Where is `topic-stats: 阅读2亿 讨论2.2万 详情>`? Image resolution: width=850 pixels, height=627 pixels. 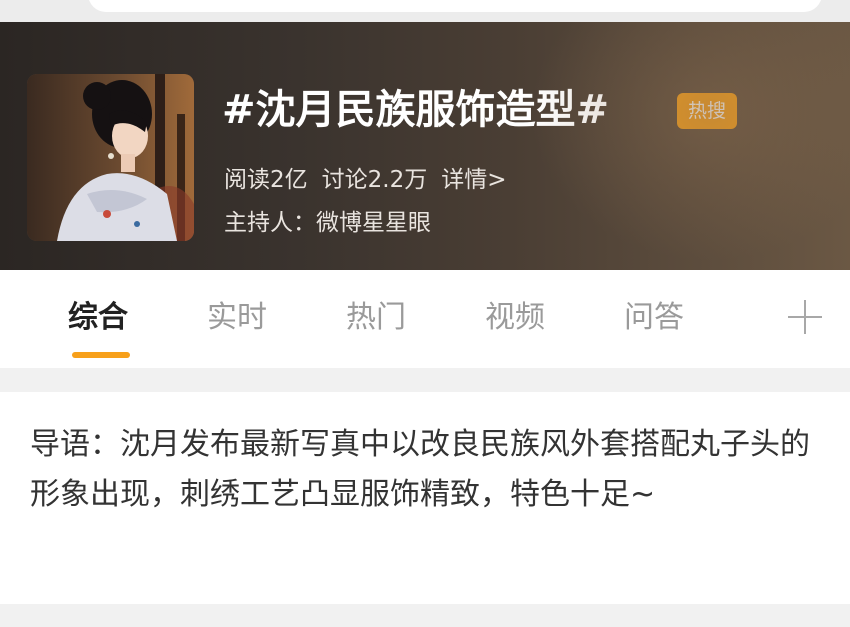 topic-stats: 阅读2亿 讨论2.2万 详情> is located at coordinates (365, 180).